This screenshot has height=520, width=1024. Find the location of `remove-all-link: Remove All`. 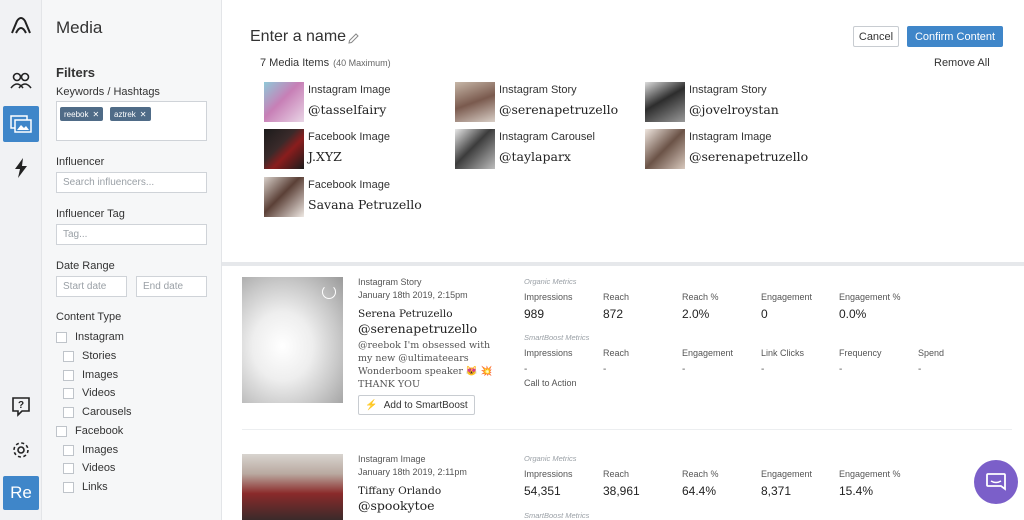

remove-all-link: Remove All is located at coordinates (962, 63).